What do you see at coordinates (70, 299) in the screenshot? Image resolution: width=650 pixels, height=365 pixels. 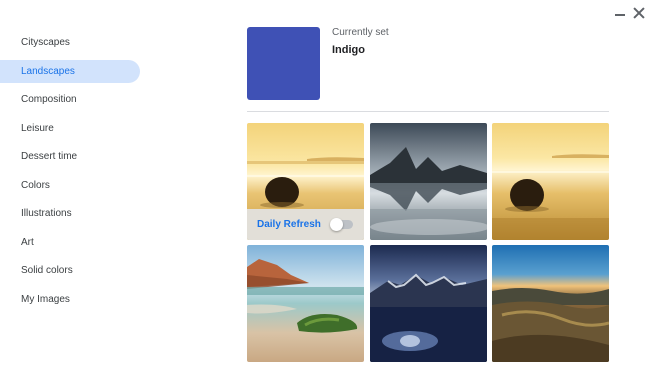 I see `sidebar-item-my-images: My Images` at bounding box center [70, 299].